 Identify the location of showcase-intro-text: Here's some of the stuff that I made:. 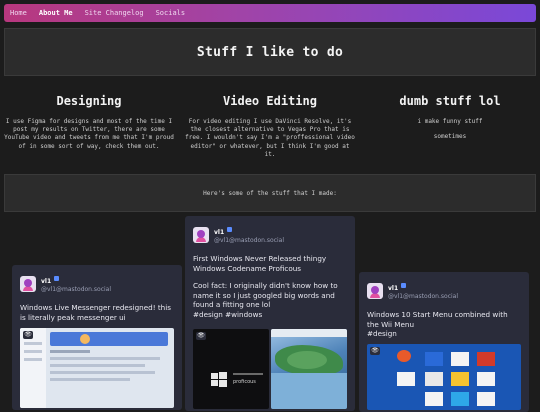
(270, 193).